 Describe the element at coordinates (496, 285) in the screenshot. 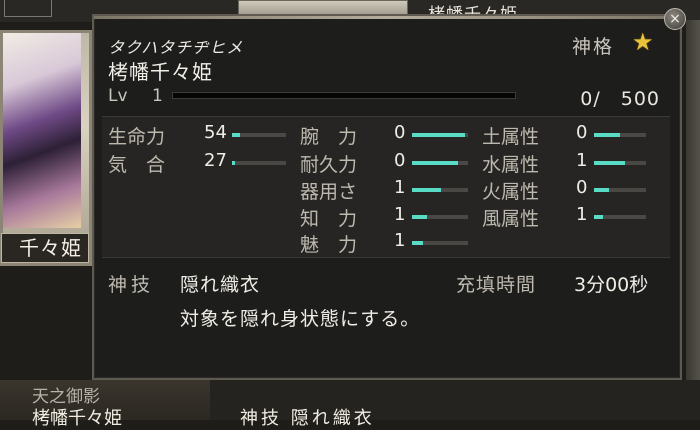

I see `charge-time-label: 充填時間` at that location.